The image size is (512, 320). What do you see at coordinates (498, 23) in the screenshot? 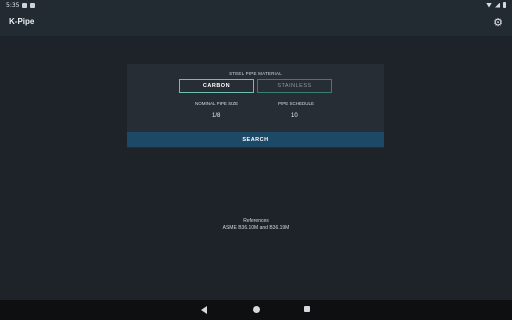
I see `gear-icon: ⚙` at bounding box center [498, 23].